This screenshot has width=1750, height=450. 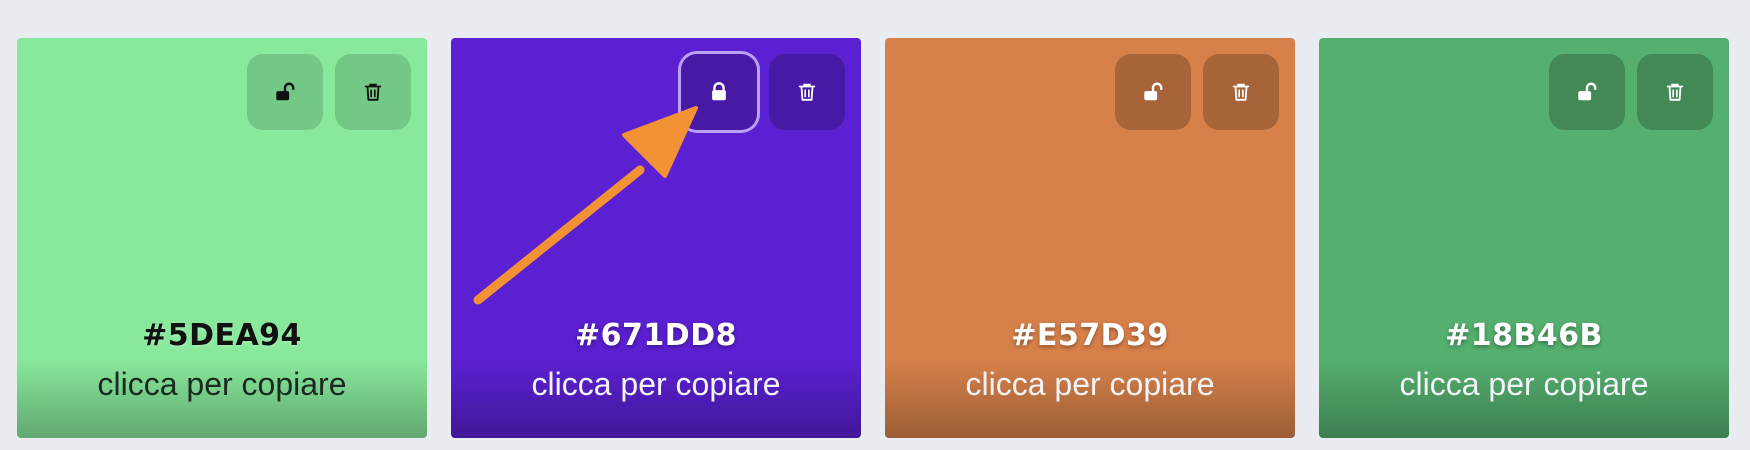 I want to click on hex-code: #5DEA94, so click(x=222, y=335).